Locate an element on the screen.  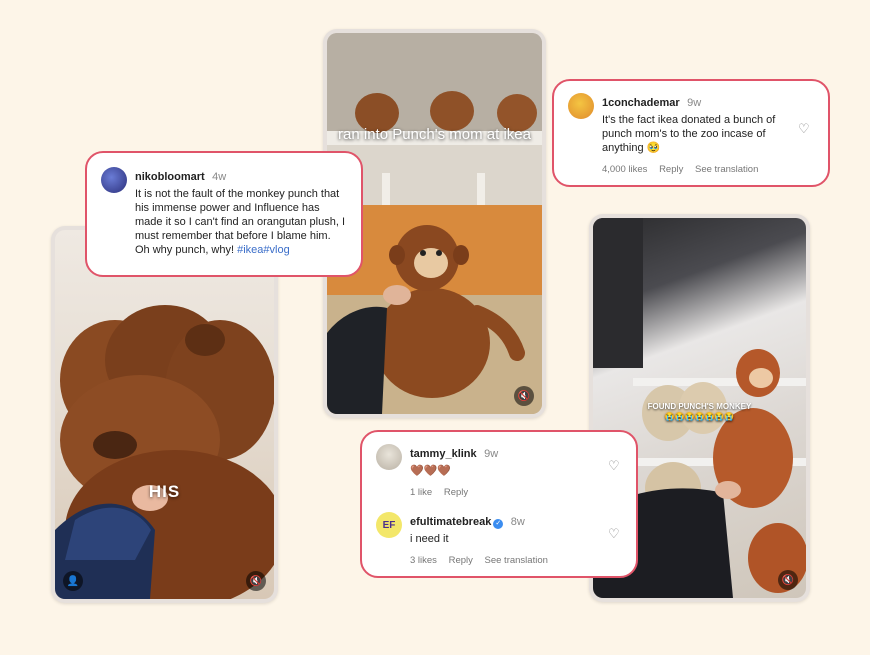
comment-meta: 3 likes Reply See translation is located at coordinates (516, 560).